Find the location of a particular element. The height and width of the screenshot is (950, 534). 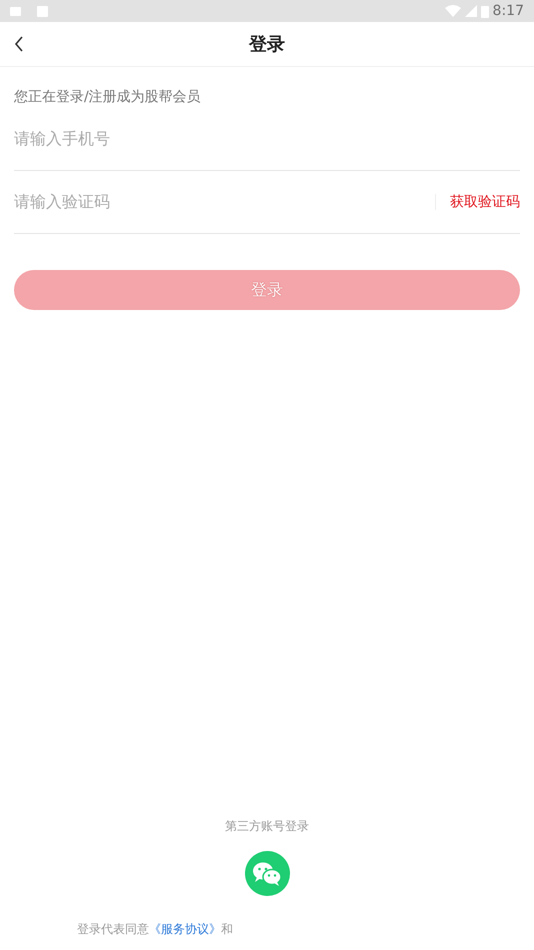

clock: 8:17 is located at coordinates (508, 11).